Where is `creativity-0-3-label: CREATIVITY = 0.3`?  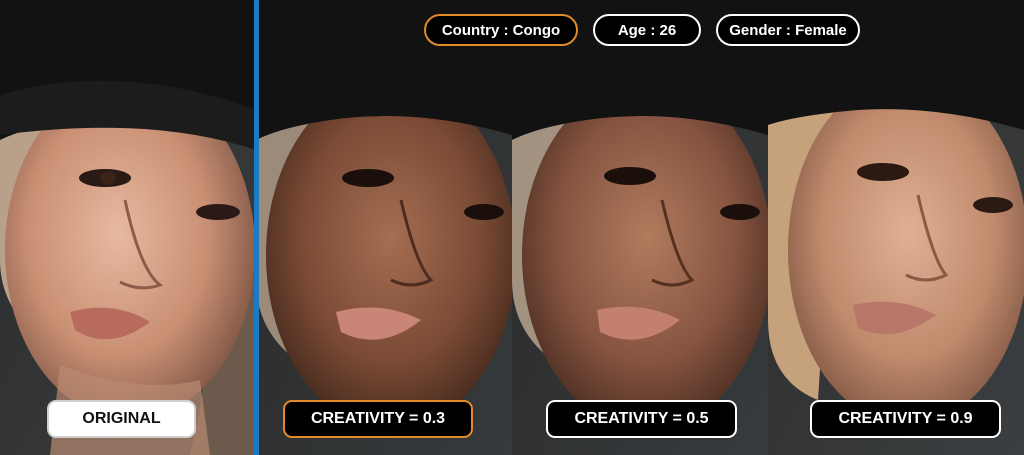
creativity-0-3-label: CREATIVITY = 0.3 is located at coordinates (378, 419).